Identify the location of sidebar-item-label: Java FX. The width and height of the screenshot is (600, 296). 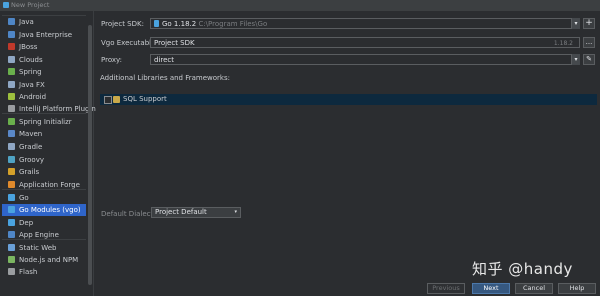
(32, 85).